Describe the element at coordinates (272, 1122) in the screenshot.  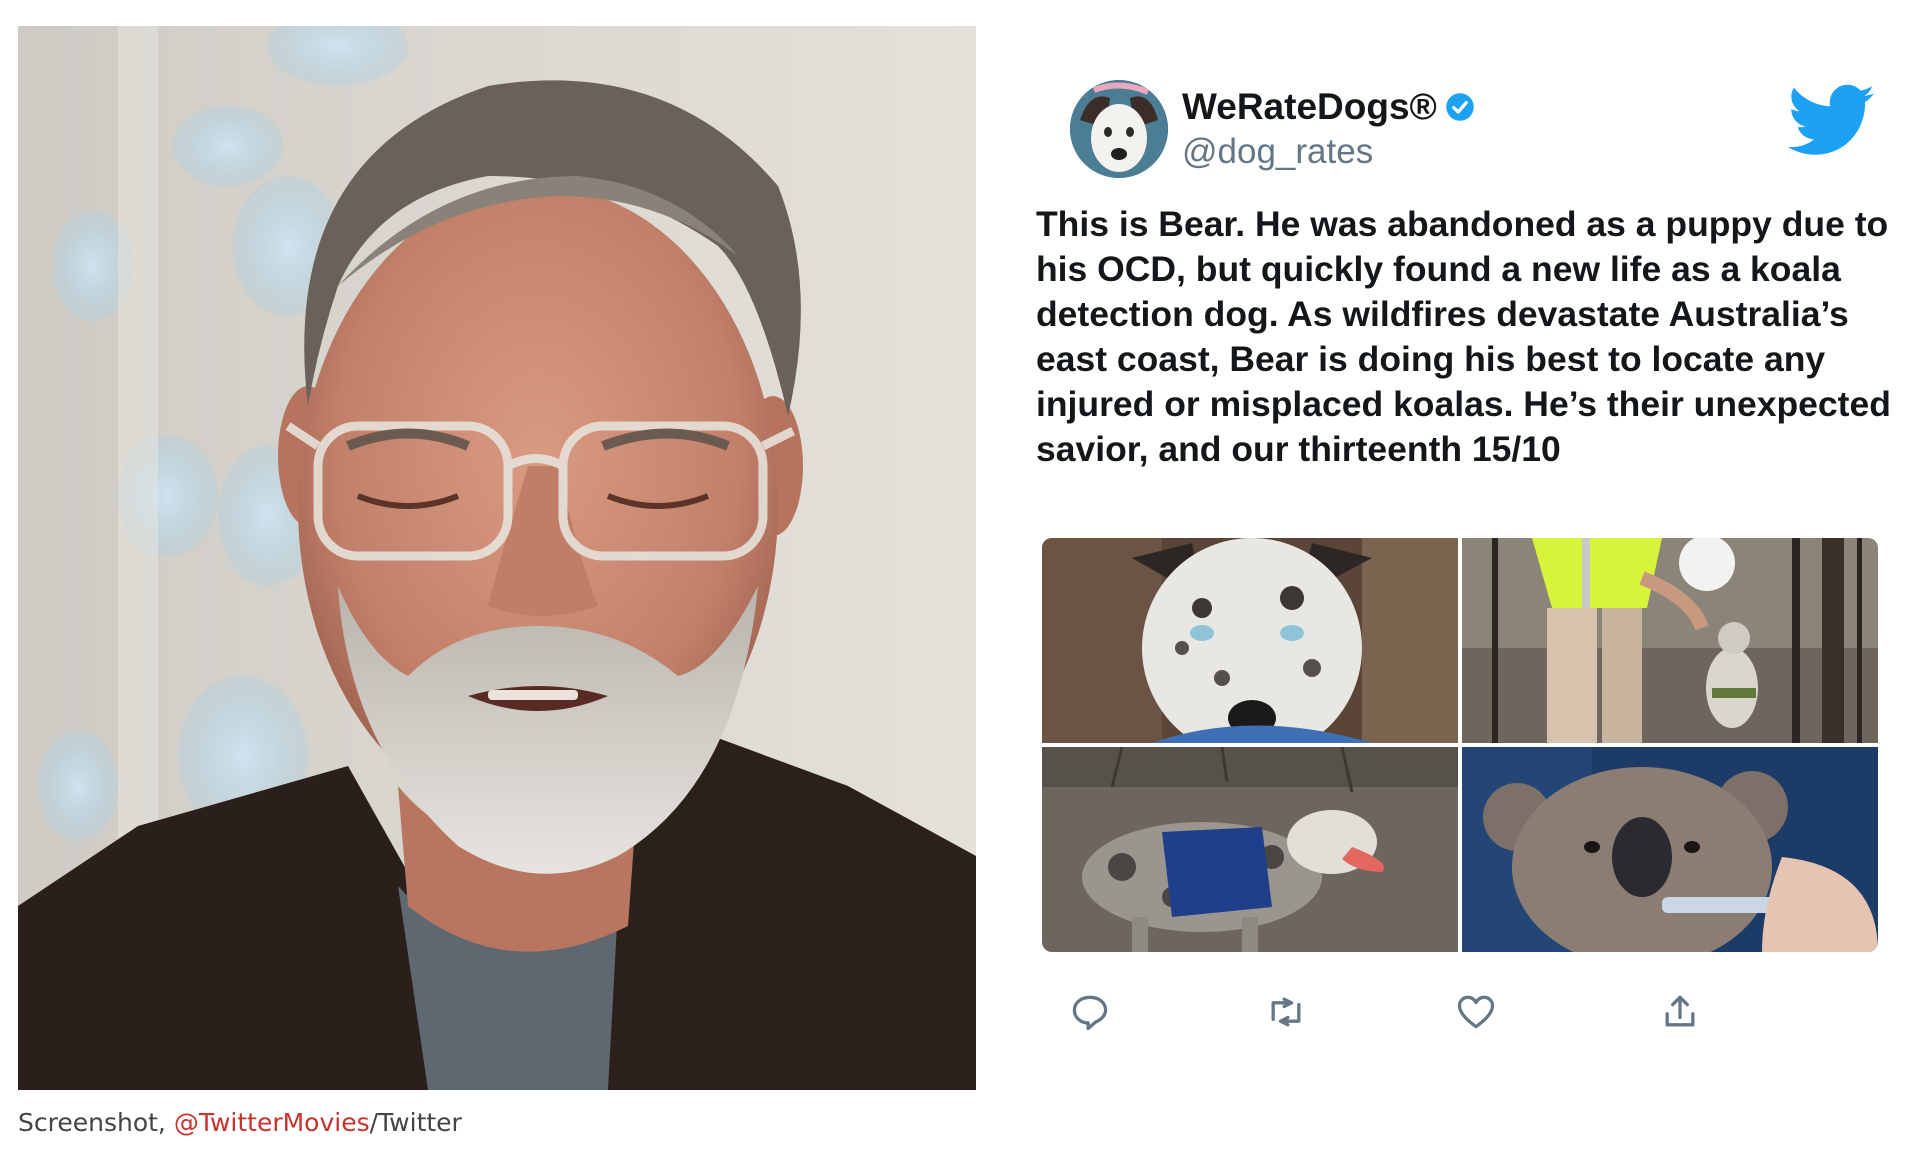
I see `caption-source-link: @TwitterMovies` at that location.